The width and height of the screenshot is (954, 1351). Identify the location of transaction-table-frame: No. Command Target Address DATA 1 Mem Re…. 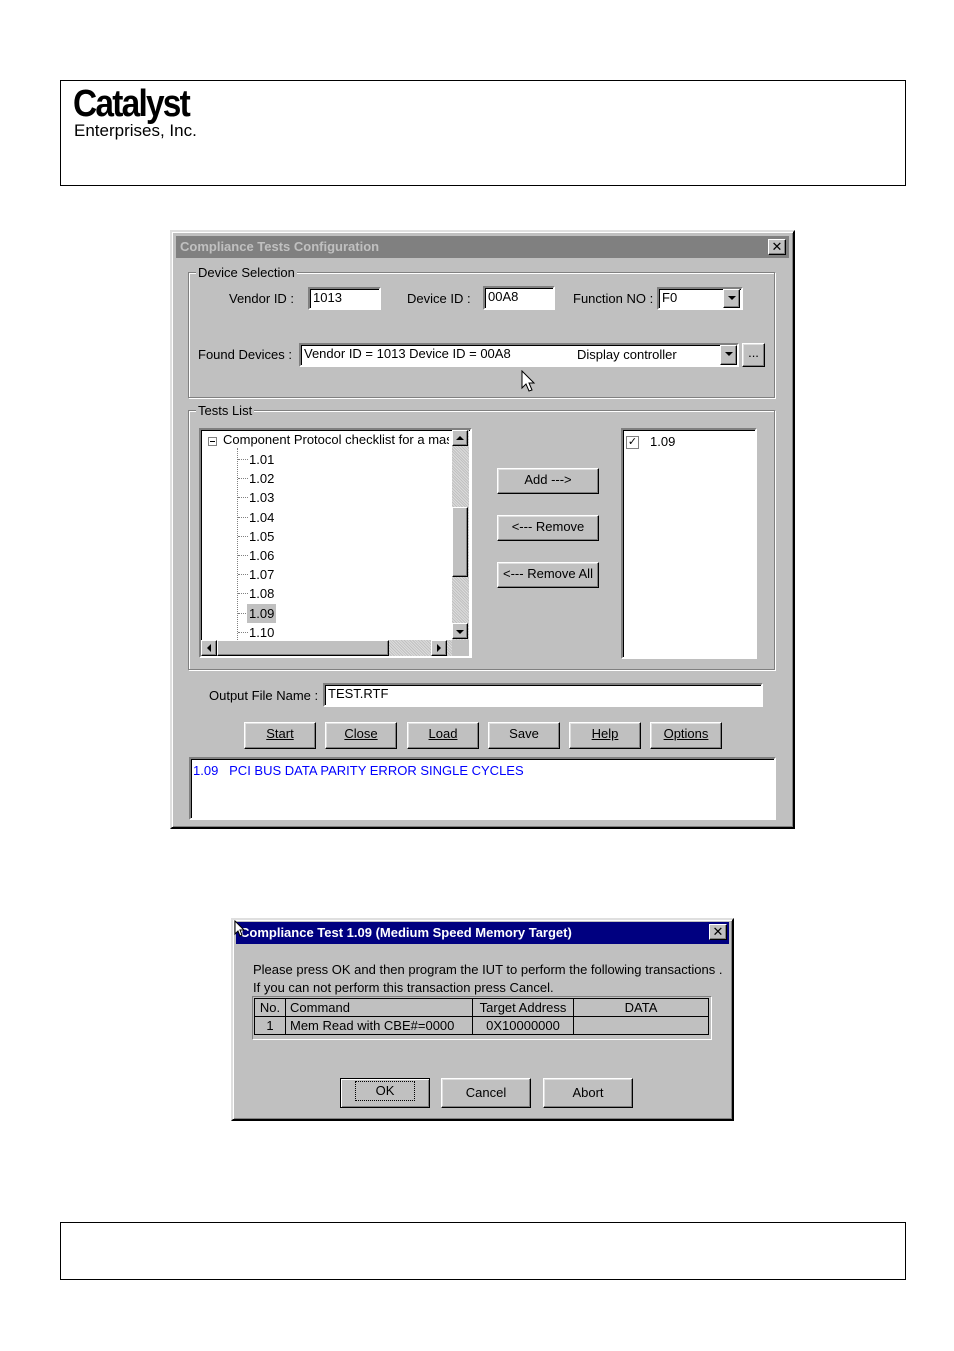
(482, 1018).